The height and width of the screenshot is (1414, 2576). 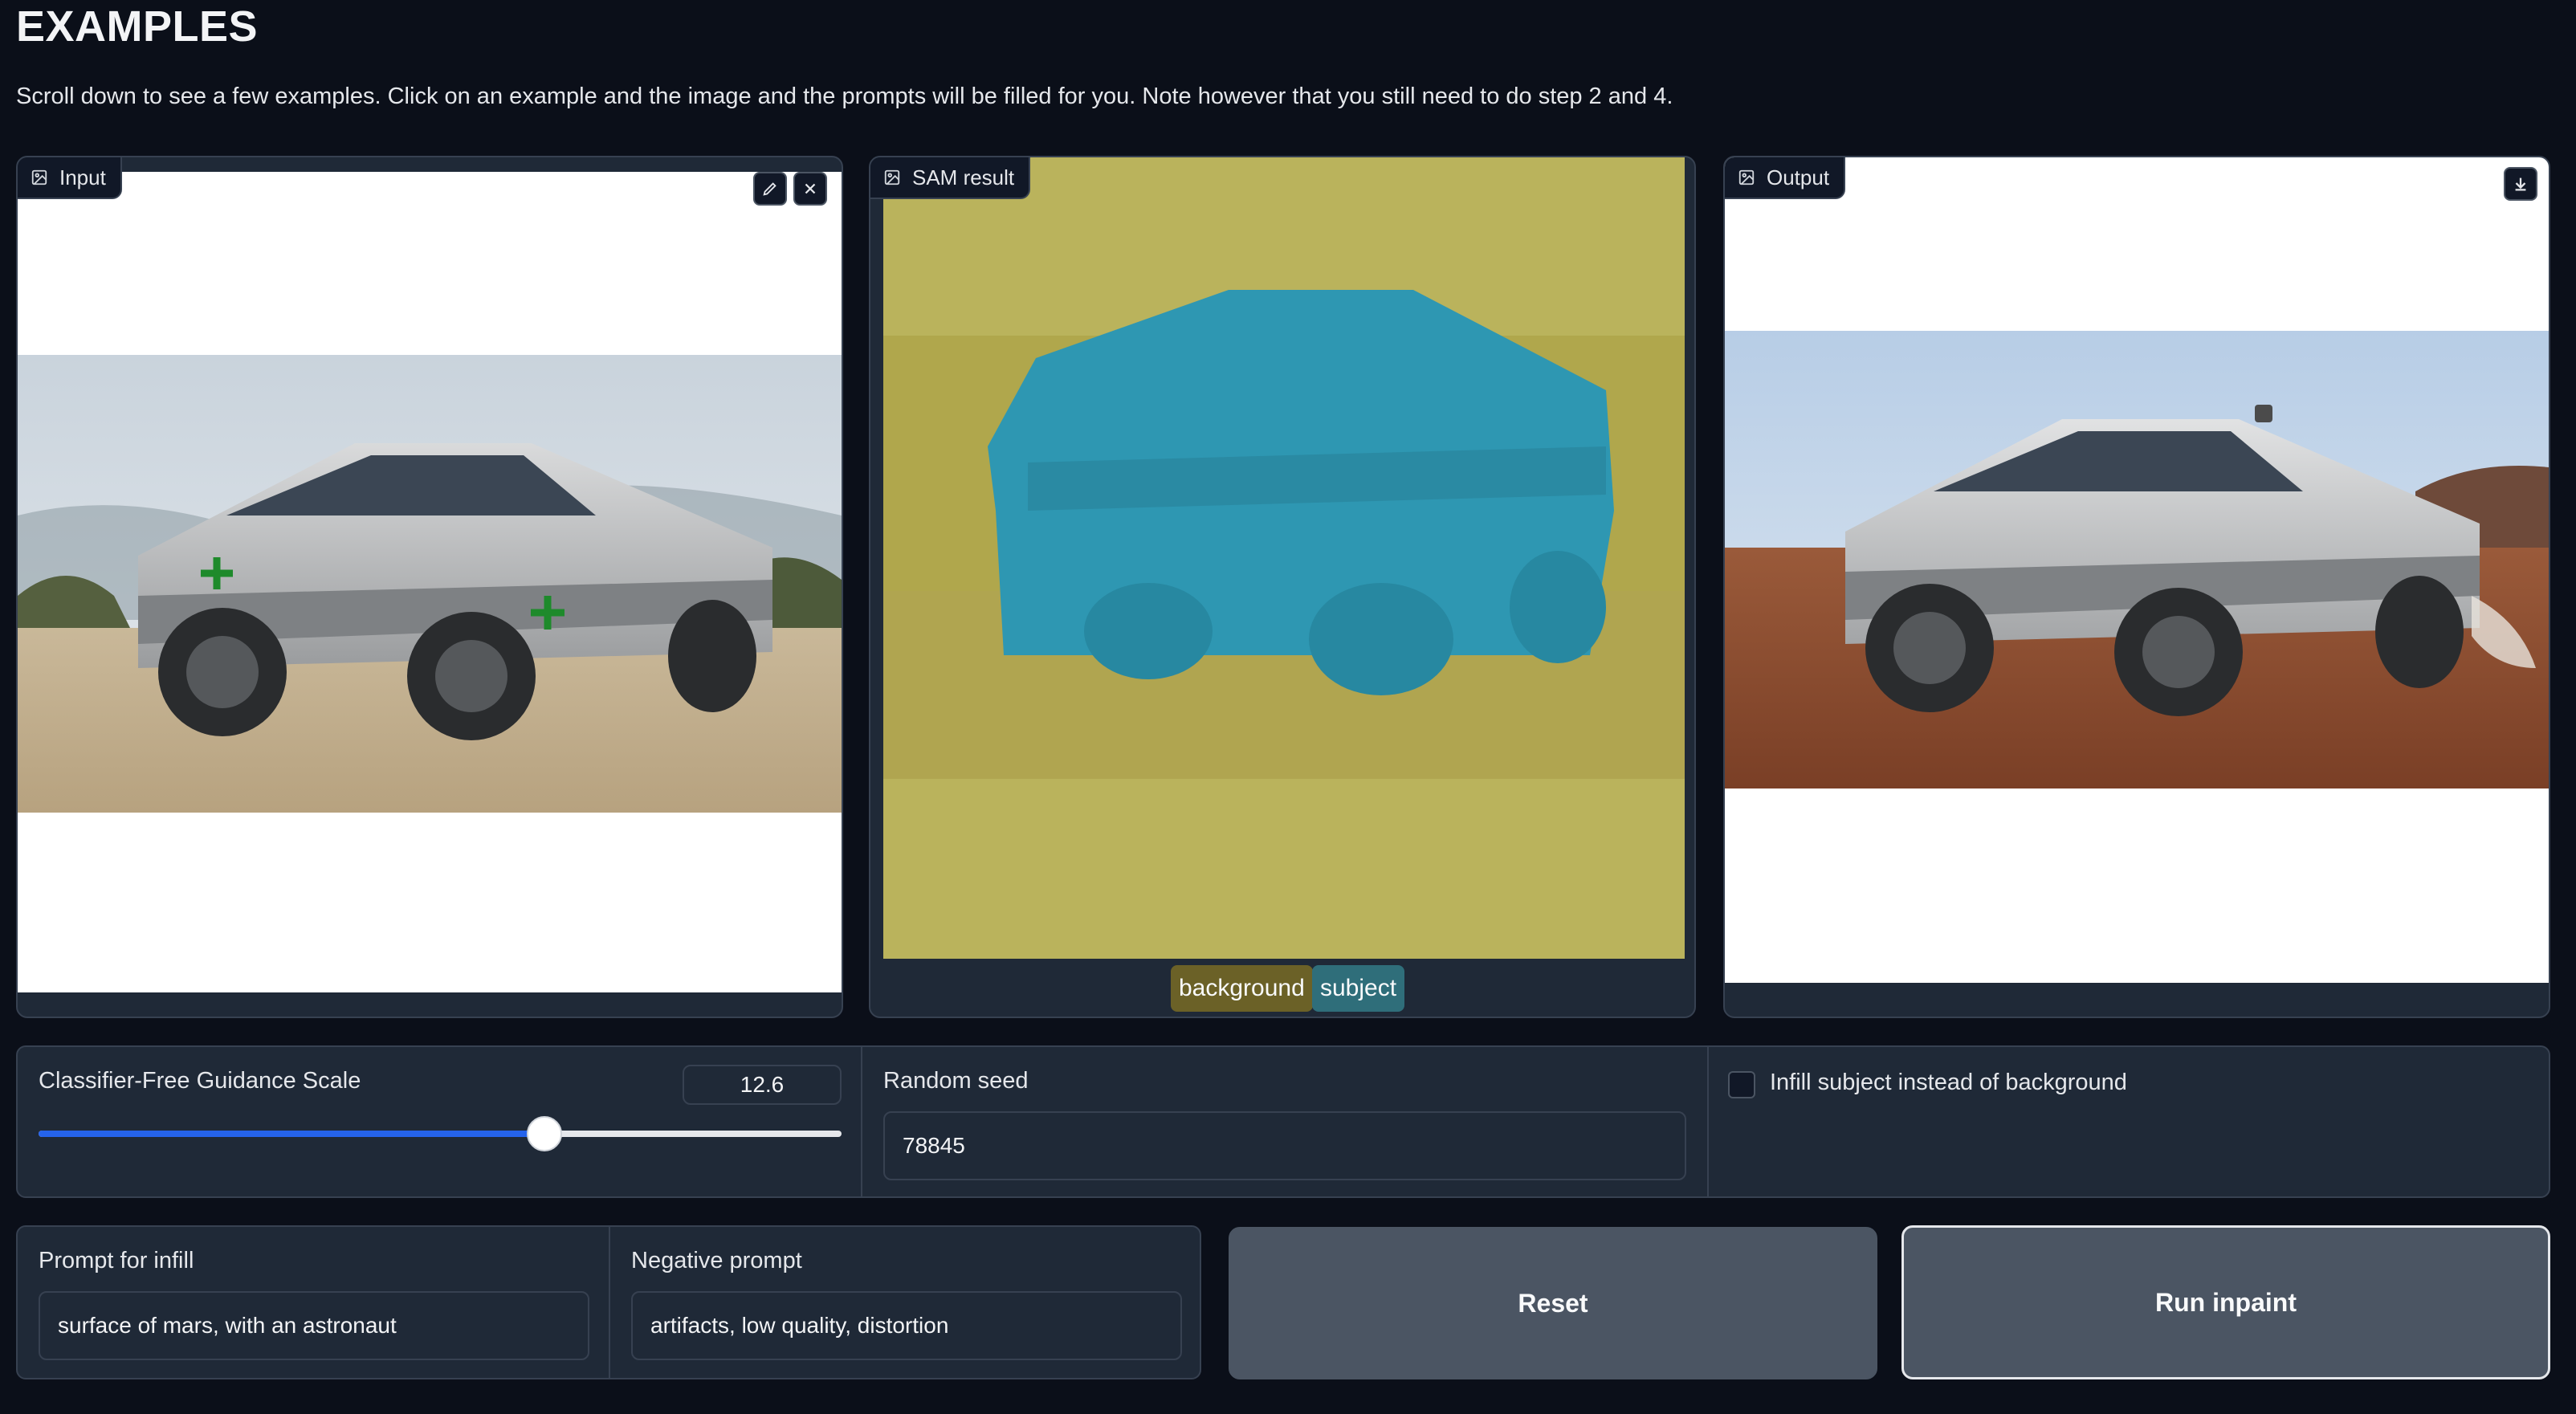 I want to click on page-title: EXAMPLES, so click(x=137, y=27).